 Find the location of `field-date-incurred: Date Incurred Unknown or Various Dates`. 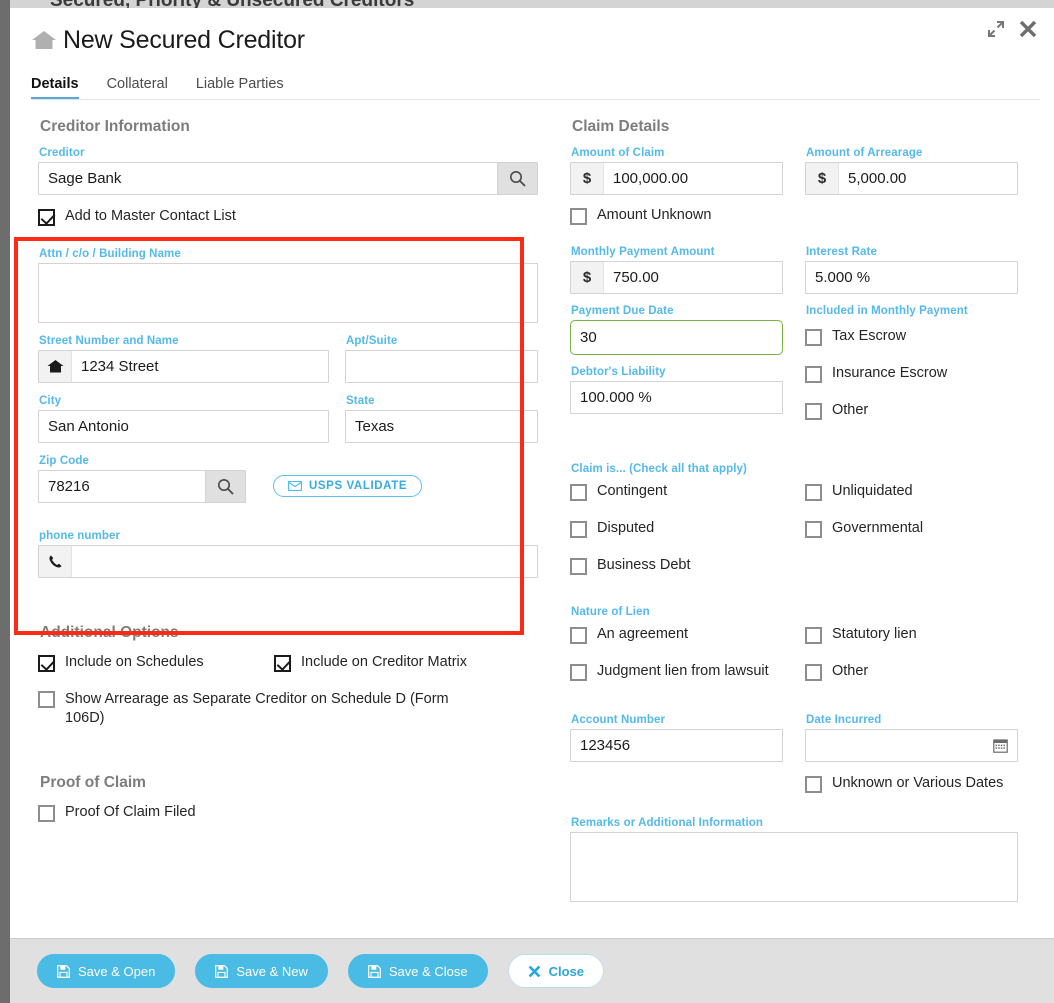

field-date-incurred: Date Incurred Unknown or Various Dates is located at coordinates (911, 753).